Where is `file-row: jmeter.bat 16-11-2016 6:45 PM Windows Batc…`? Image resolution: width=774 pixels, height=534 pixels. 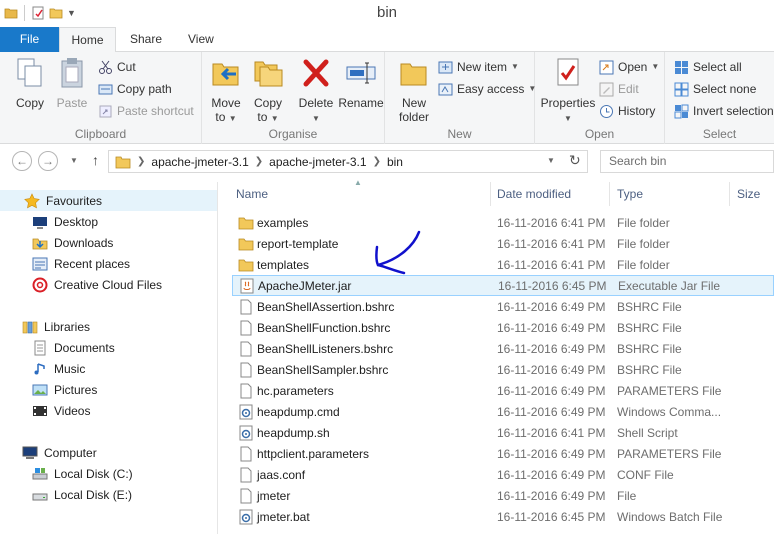 file-row: jmeter.bat 16-11-2016 6:45 PM Windows Batc… is located at coordinates (503, 516).